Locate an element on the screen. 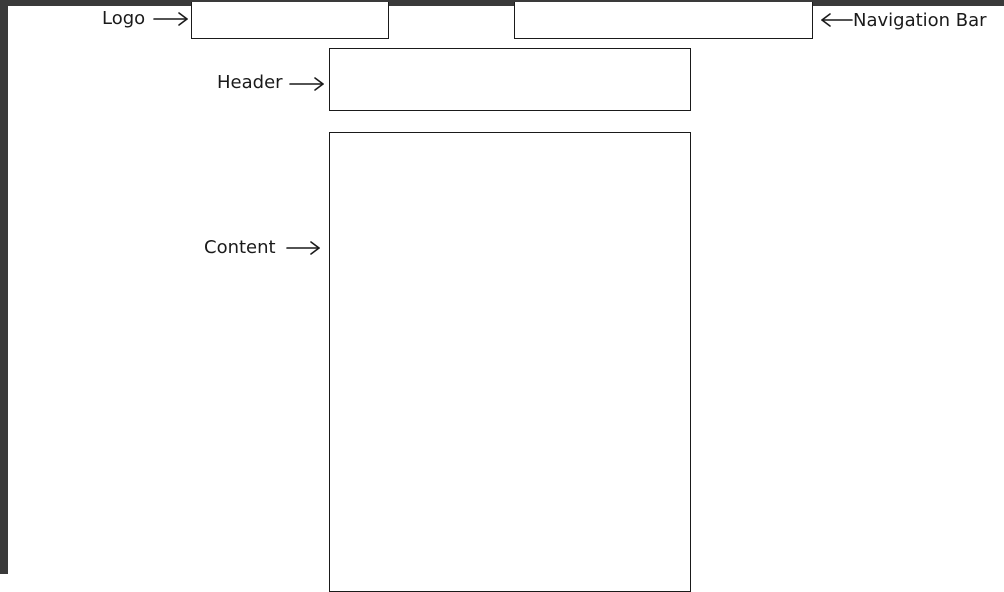 The width and height of the screenshot is (1004, 592). content-arrow-icon is located at coordinates (303, 248).